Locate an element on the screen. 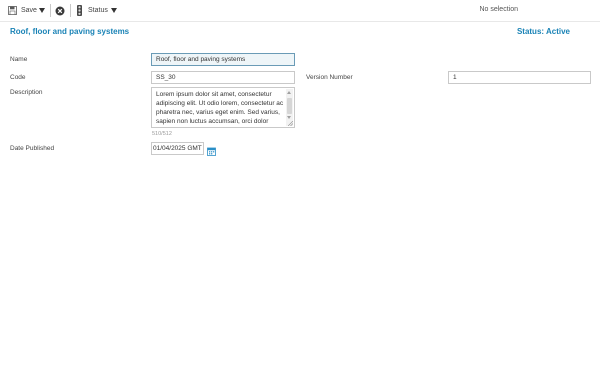 This screenshot has height=368, width=600. date-published-field is located at coordinates (177, 148).